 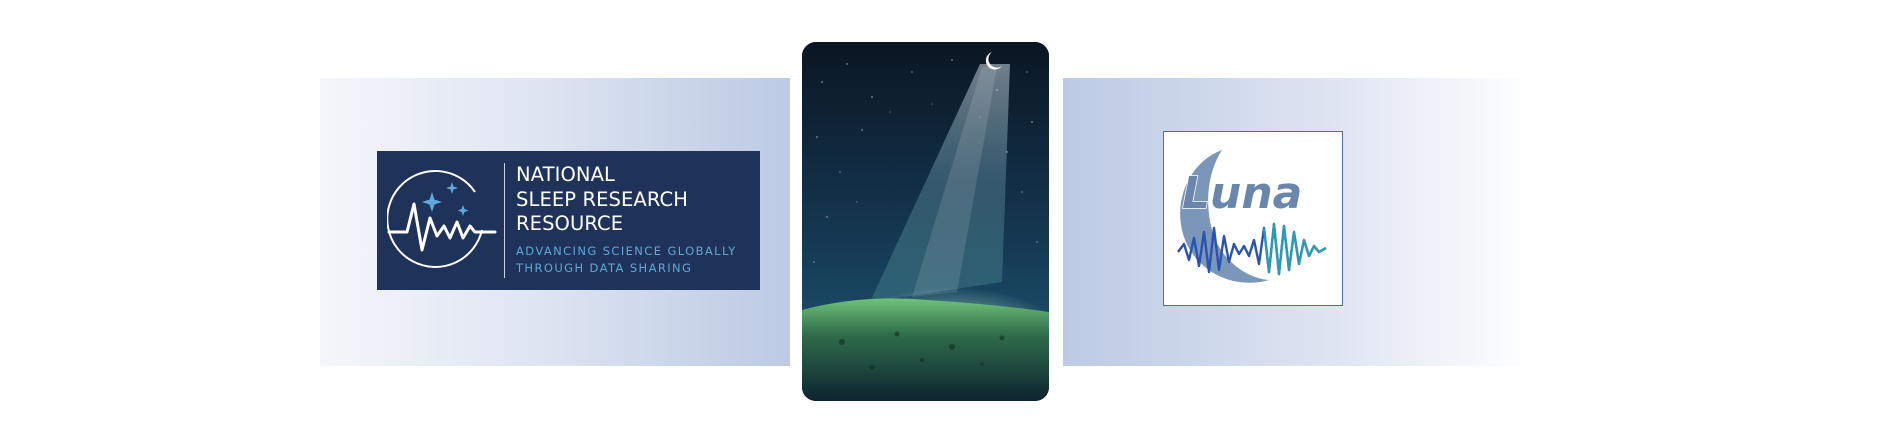 I want to click on tagline-line: THROUGH DATA SHARING, so click(x=604, y=268).